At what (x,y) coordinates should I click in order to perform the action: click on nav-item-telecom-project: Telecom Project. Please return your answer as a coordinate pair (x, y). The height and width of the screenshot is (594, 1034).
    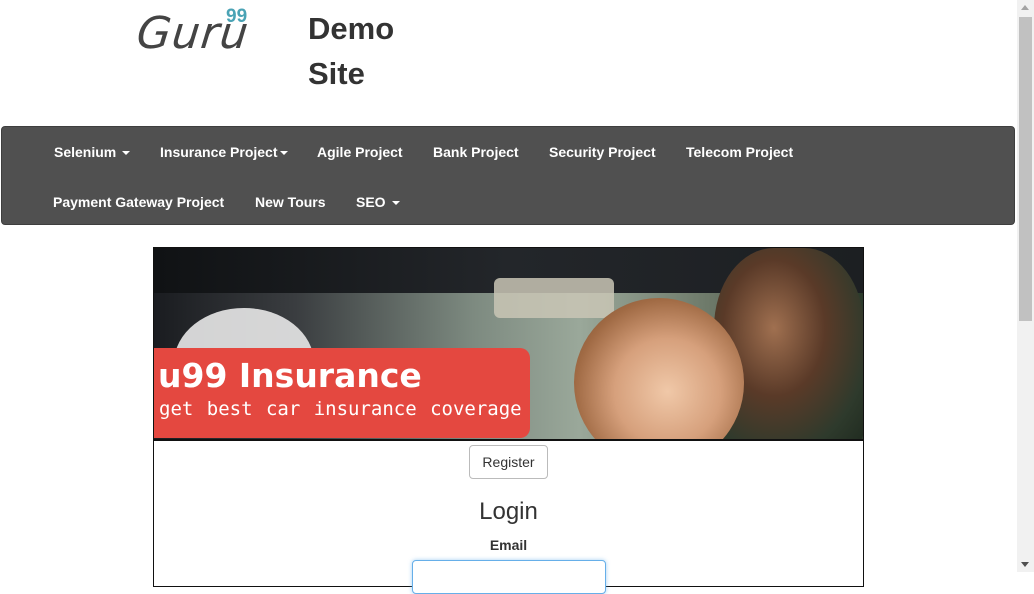
    Looking at the image, I should click on (739, 152).